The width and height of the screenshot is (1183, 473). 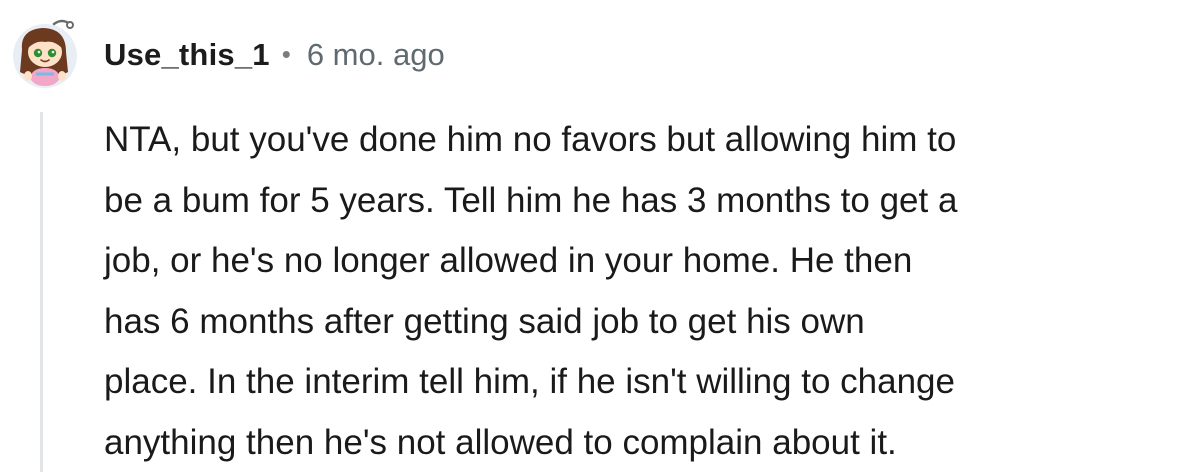 I want to click on snoo-avatar-icon, so click(x=45, y=53).